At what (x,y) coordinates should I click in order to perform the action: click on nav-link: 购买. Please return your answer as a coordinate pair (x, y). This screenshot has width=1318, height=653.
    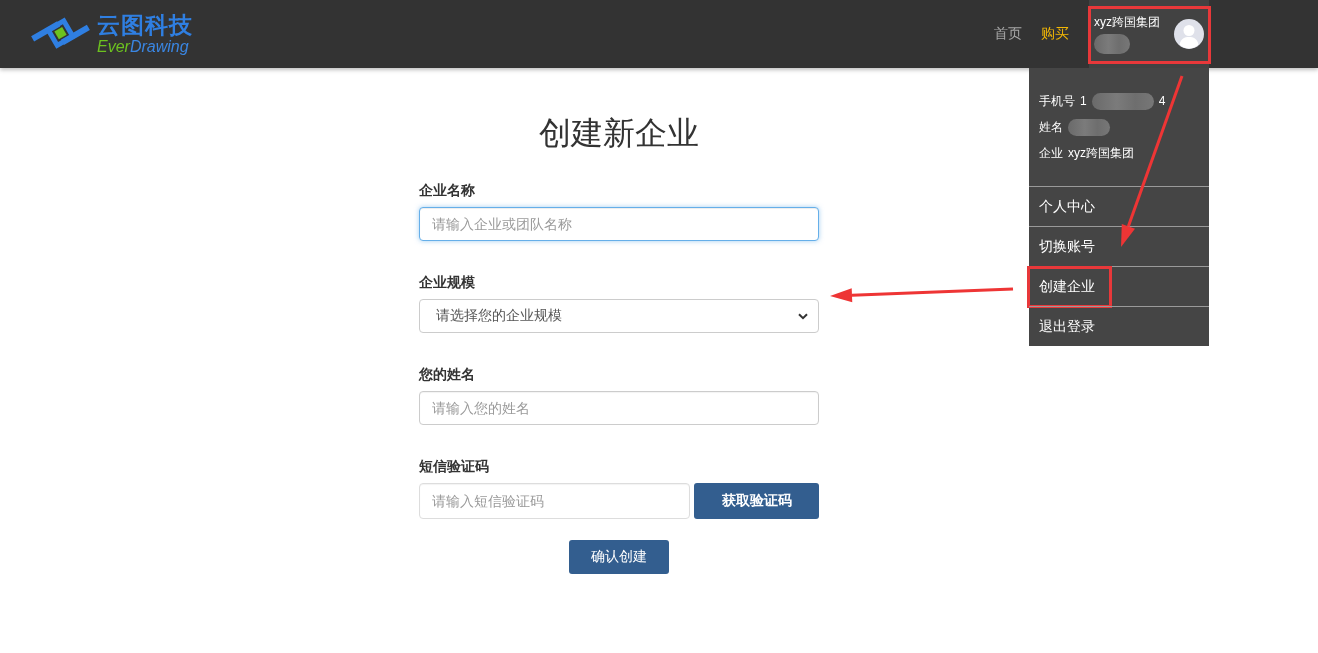
    Looking at the image, I should click on (1055, 34).